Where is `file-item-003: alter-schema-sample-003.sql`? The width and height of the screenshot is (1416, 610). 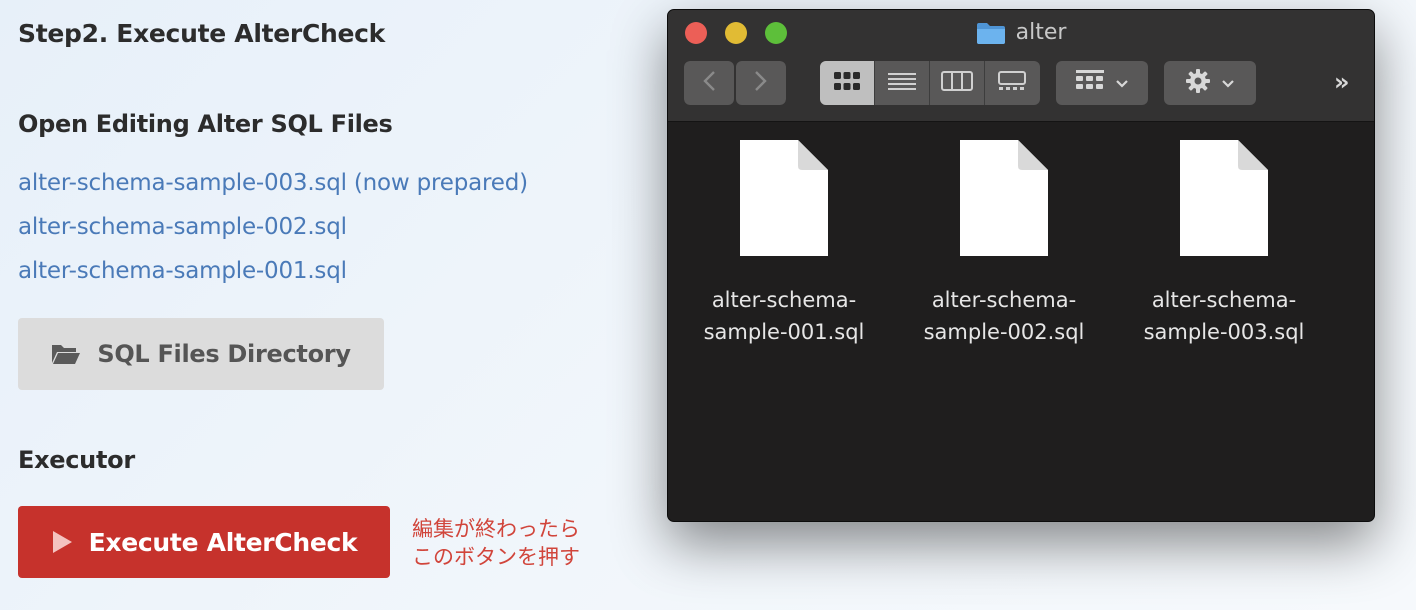
file-item-003: alter-schema-sample-003.sql is located at coordinates (1224, 243).